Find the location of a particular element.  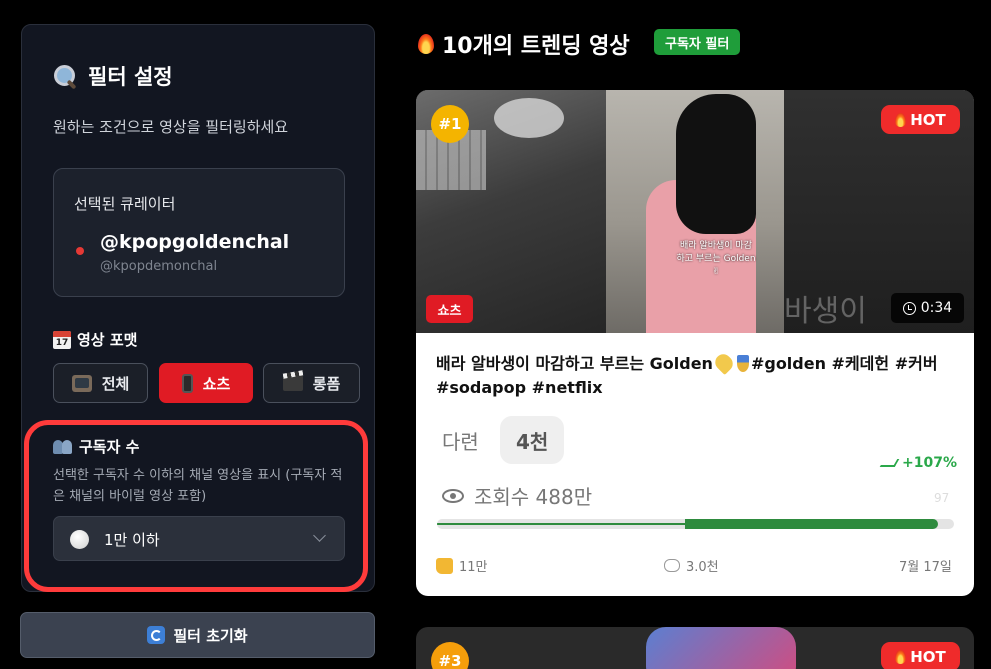

video-card: #3 HOT is located at coordinates (695, 648).